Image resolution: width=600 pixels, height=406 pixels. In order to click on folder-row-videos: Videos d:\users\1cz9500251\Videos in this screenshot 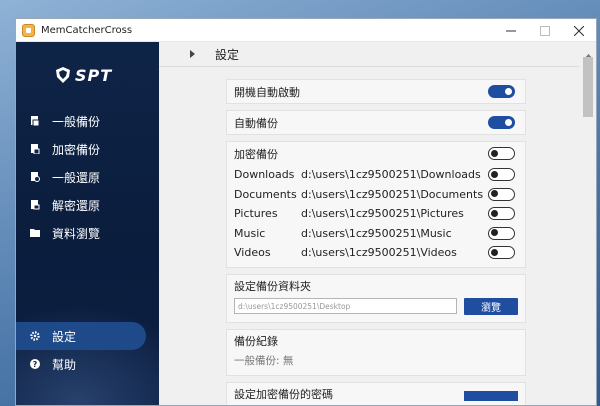, I will do `click(376, 253)`.